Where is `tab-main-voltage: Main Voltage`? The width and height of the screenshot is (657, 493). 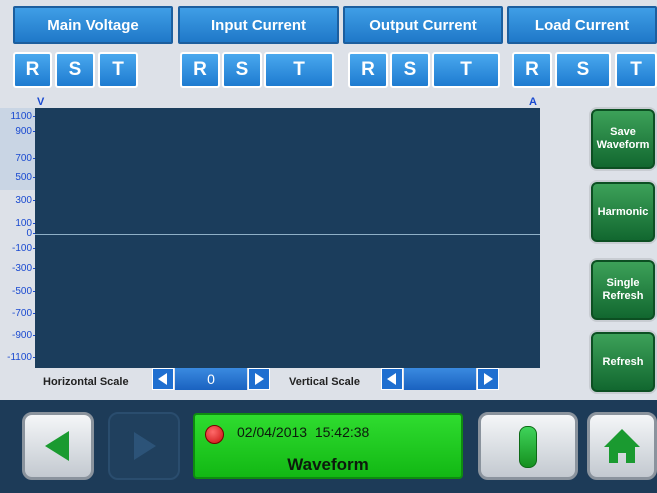 tab-main-voltage: Main Voltage is located at coordinates (93, 25).